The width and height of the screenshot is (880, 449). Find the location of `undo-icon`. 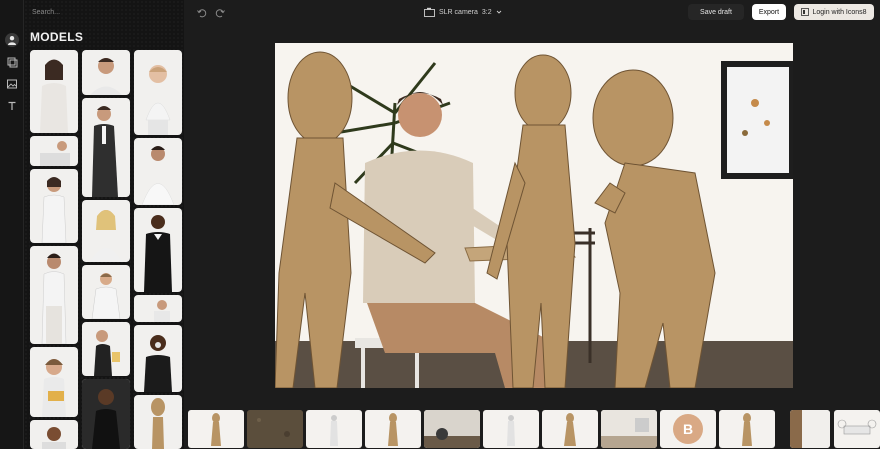

undo-icon is located at coordinates (202, 12).